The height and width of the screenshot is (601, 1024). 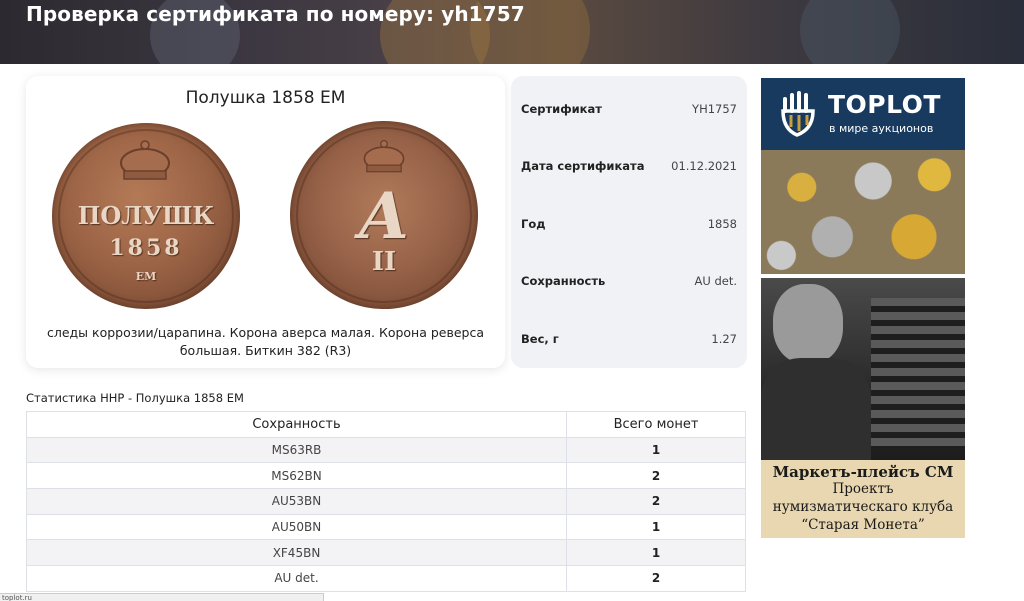 I want to click on obverse-mint: ЕМ, so click(x=146, y=276).